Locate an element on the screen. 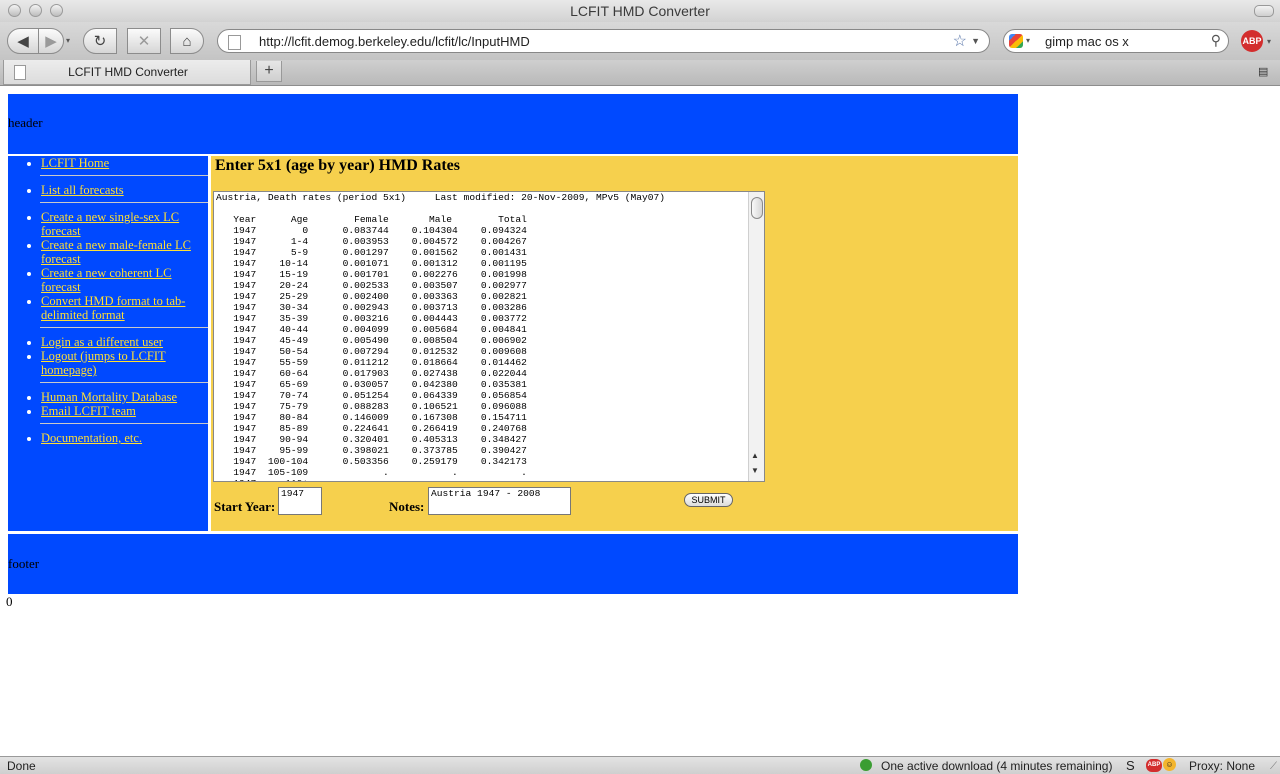 The width and height of the screenshot is (1280, 774). sidebar-item: Documentation, etc. is located at coordinates (124, 438).